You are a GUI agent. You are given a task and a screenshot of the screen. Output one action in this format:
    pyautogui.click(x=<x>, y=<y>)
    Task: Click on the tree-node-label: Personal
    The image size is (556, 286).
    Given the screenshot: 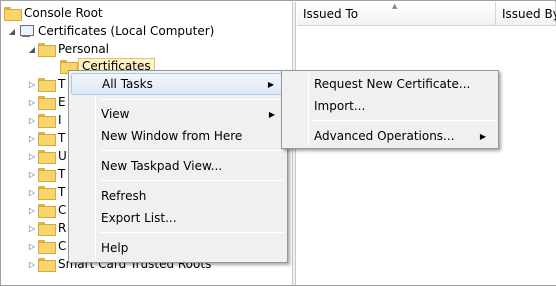 What is the action you would take?
    pyautogui.click(x=84, y=49)
    